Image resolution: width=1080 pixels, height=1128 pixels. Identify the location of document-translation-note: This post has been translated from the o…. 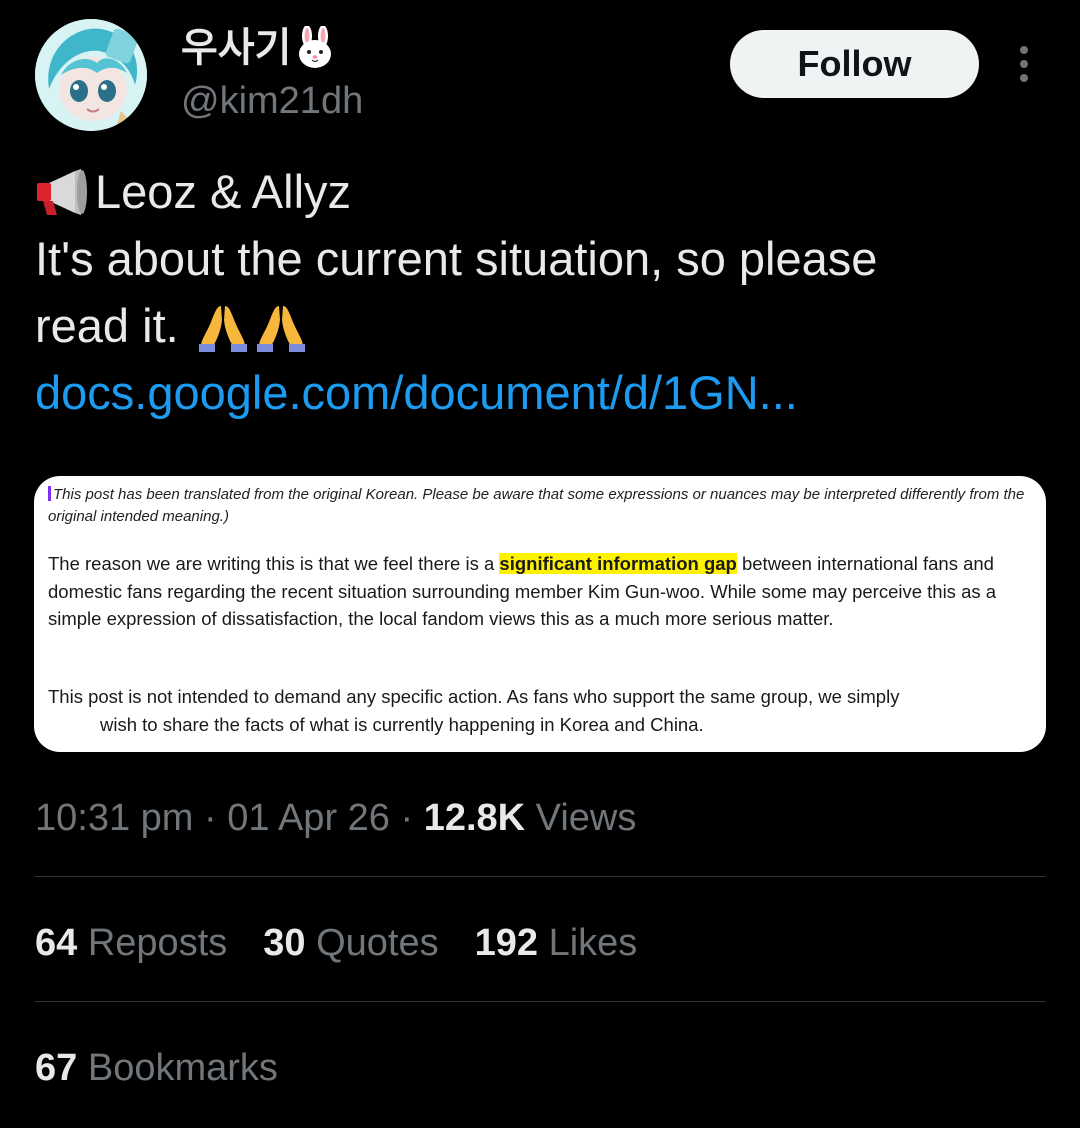
(540, 506).